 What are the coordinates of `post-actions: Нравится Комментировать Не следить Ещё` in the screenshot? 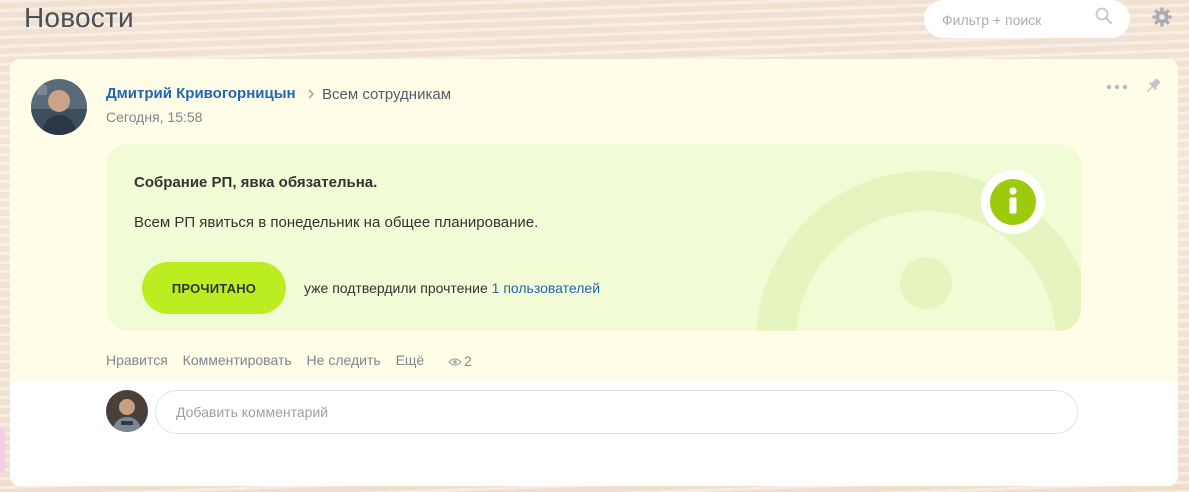 It's located at (270, 360).